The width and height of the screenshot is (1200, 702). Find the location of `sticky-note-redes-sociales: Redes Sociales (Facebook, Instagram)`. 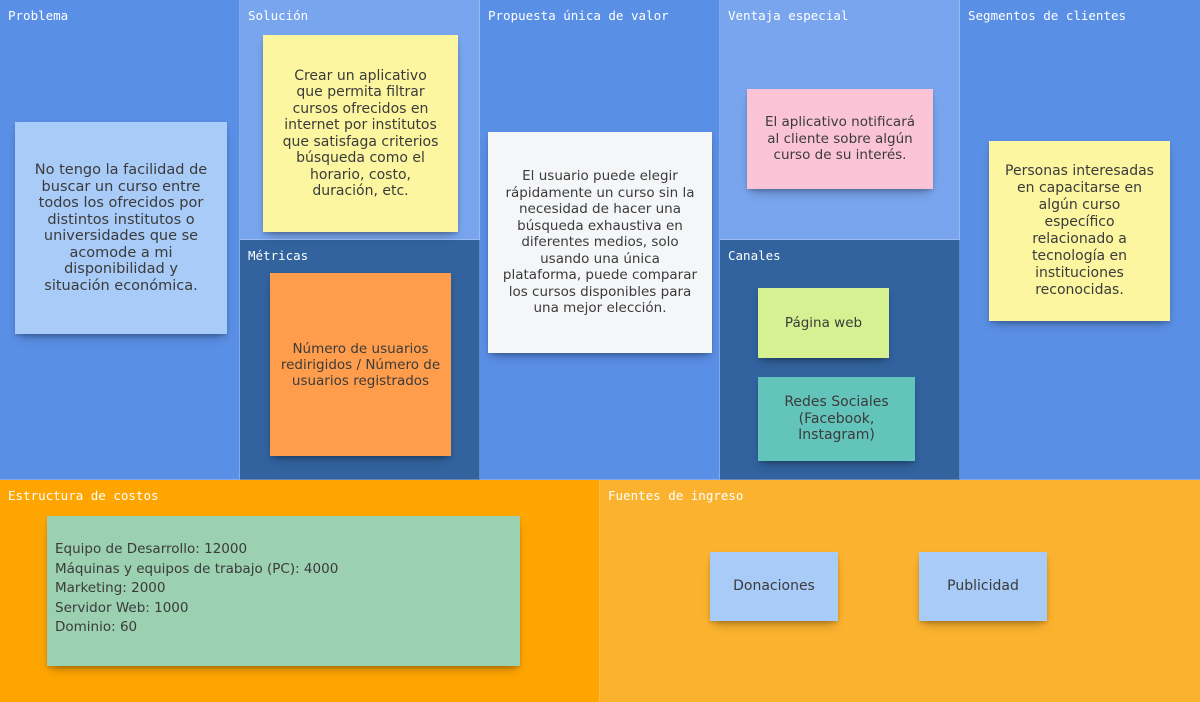

sticky-note-redes-sociales: Redes Sociales (Facebook, Instagram) is located at coordinates (836, 419).